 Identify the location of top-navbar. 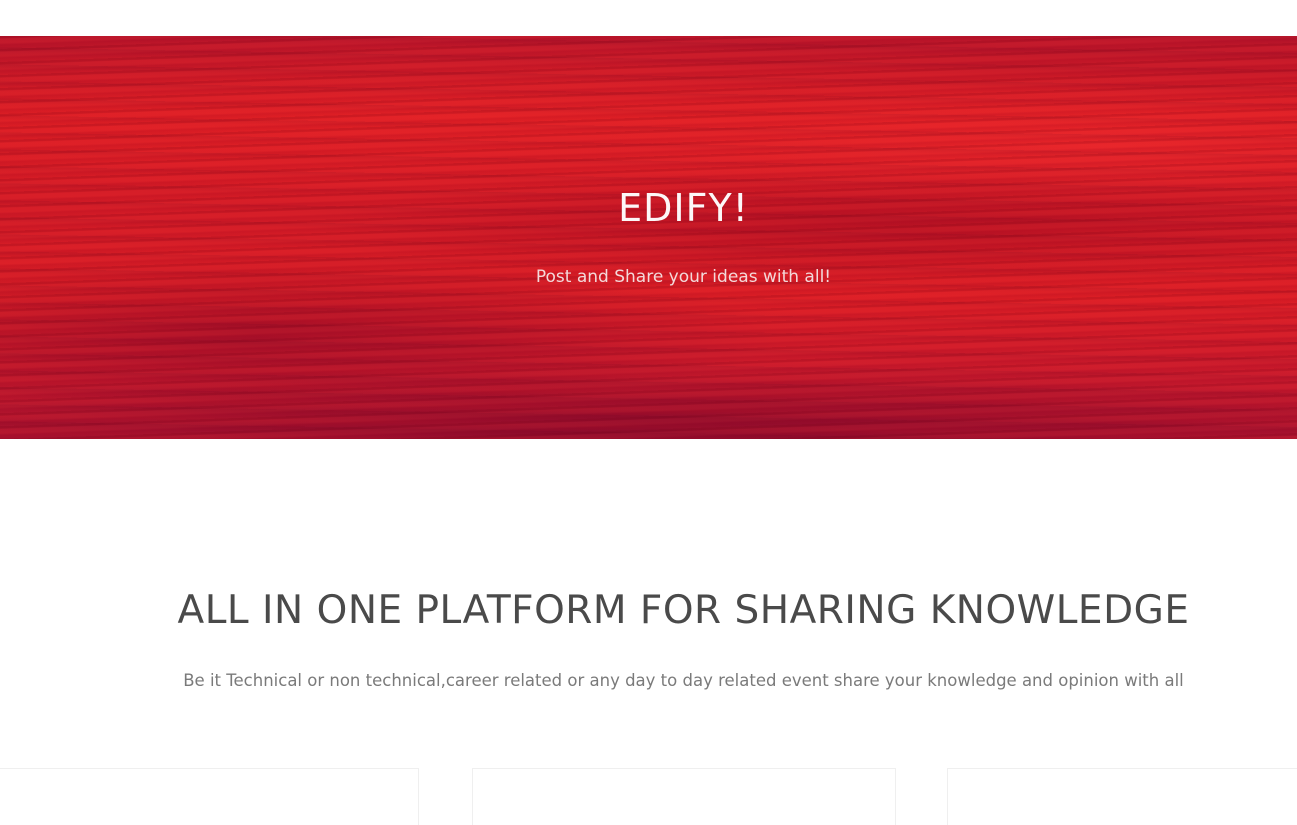
(648, 18).